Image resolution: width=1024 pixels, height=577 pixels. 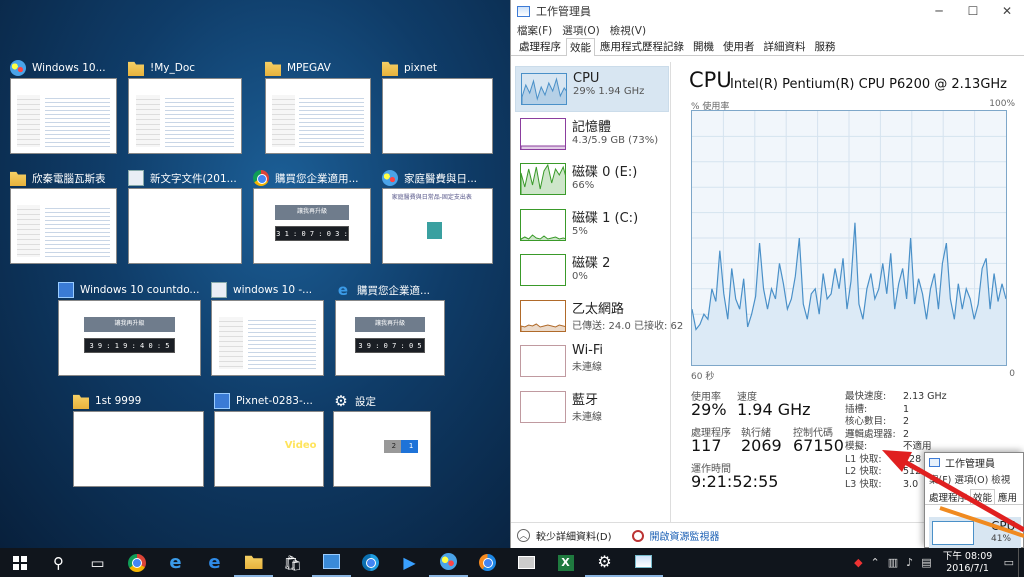 I want to click on volume-icon: ♪, so click(x=909, y=562).